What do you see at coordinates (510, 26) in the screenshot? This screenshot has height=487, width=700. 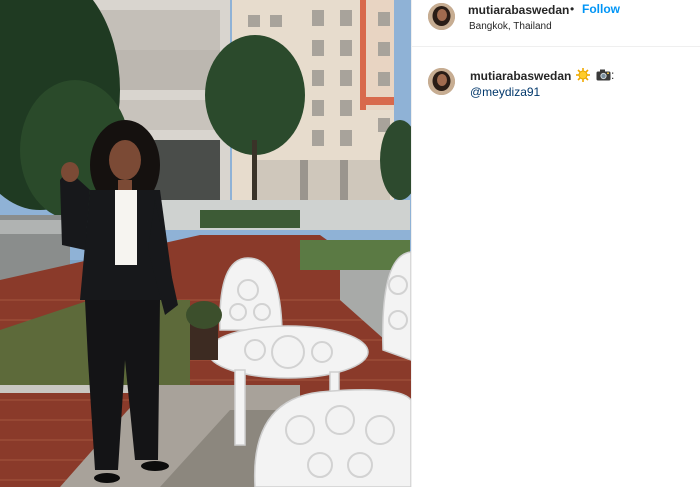 I see `post-location: Bangkok, Thailand` at bounding box center [510, 26].